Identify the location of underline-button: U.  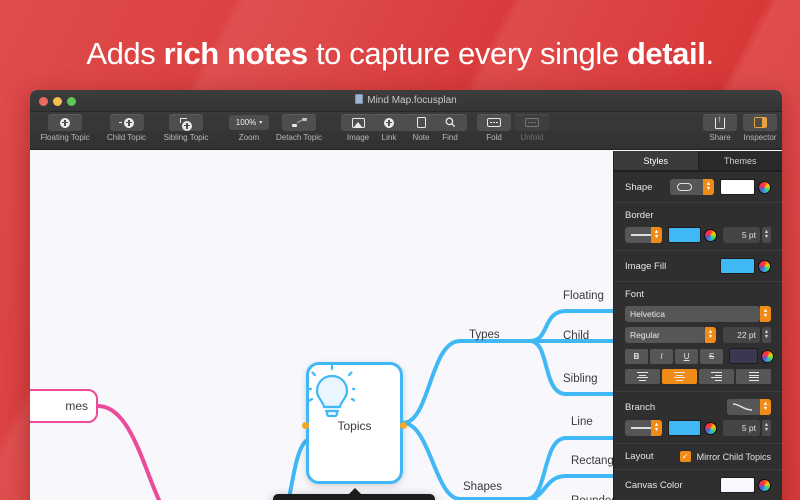
(686, 356).